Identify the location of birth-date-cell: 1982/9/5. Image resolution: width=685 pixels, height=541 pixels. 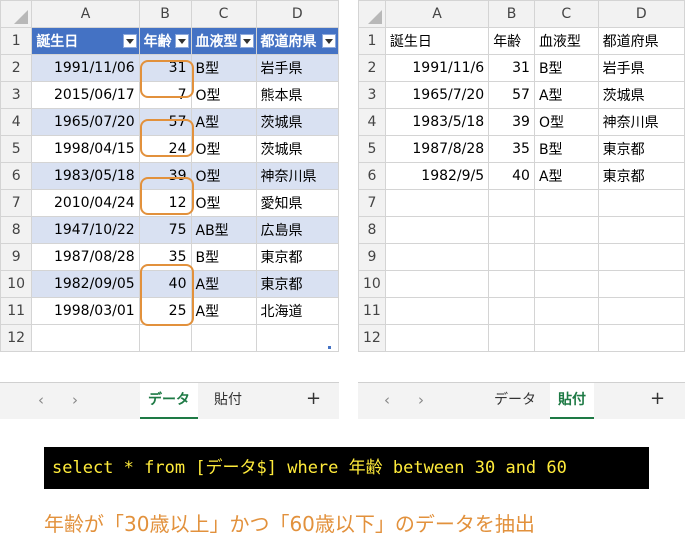
(437, 176).